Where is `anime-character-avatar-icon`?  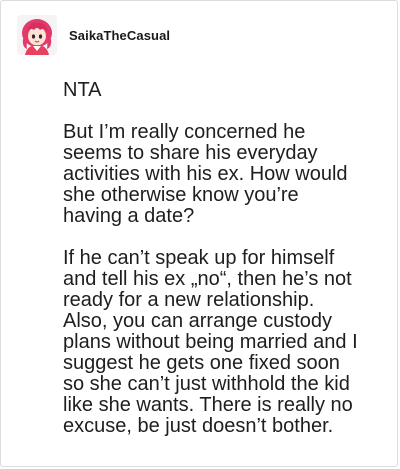 anime-character-avatar-icon is located at coordinates (37, 35).